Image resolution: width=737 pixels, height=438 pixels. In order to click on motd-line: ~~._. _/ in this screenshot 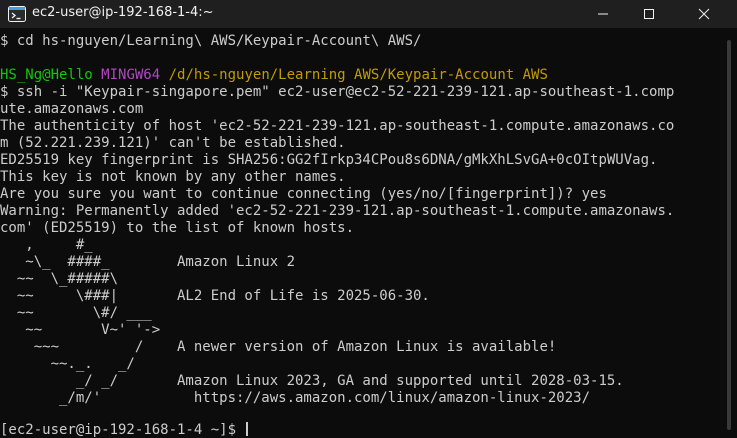, I will do `click(67, 364)`.